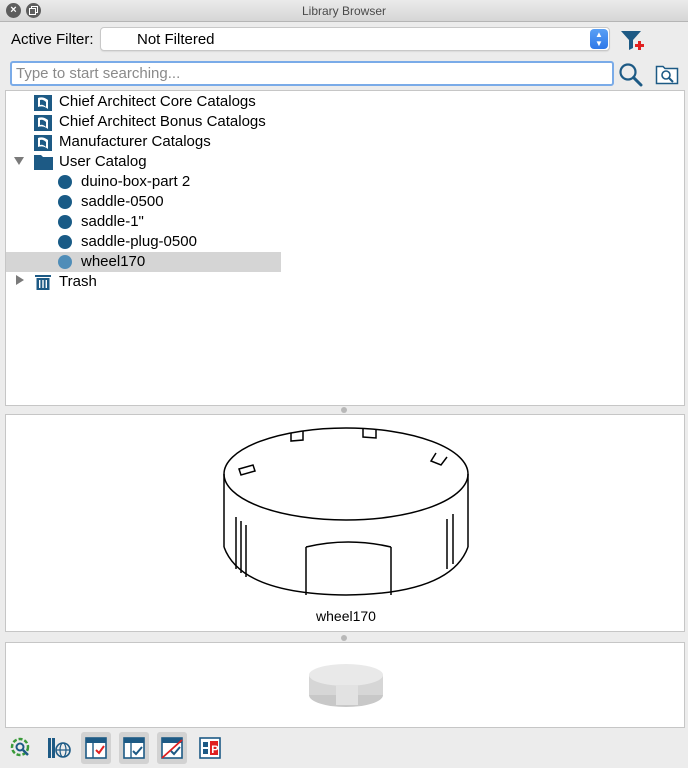  What do you see at coordinates (346, 511) in the screenshot?
I see `wheel-preview-drawing` at bounding box center [346, 511].